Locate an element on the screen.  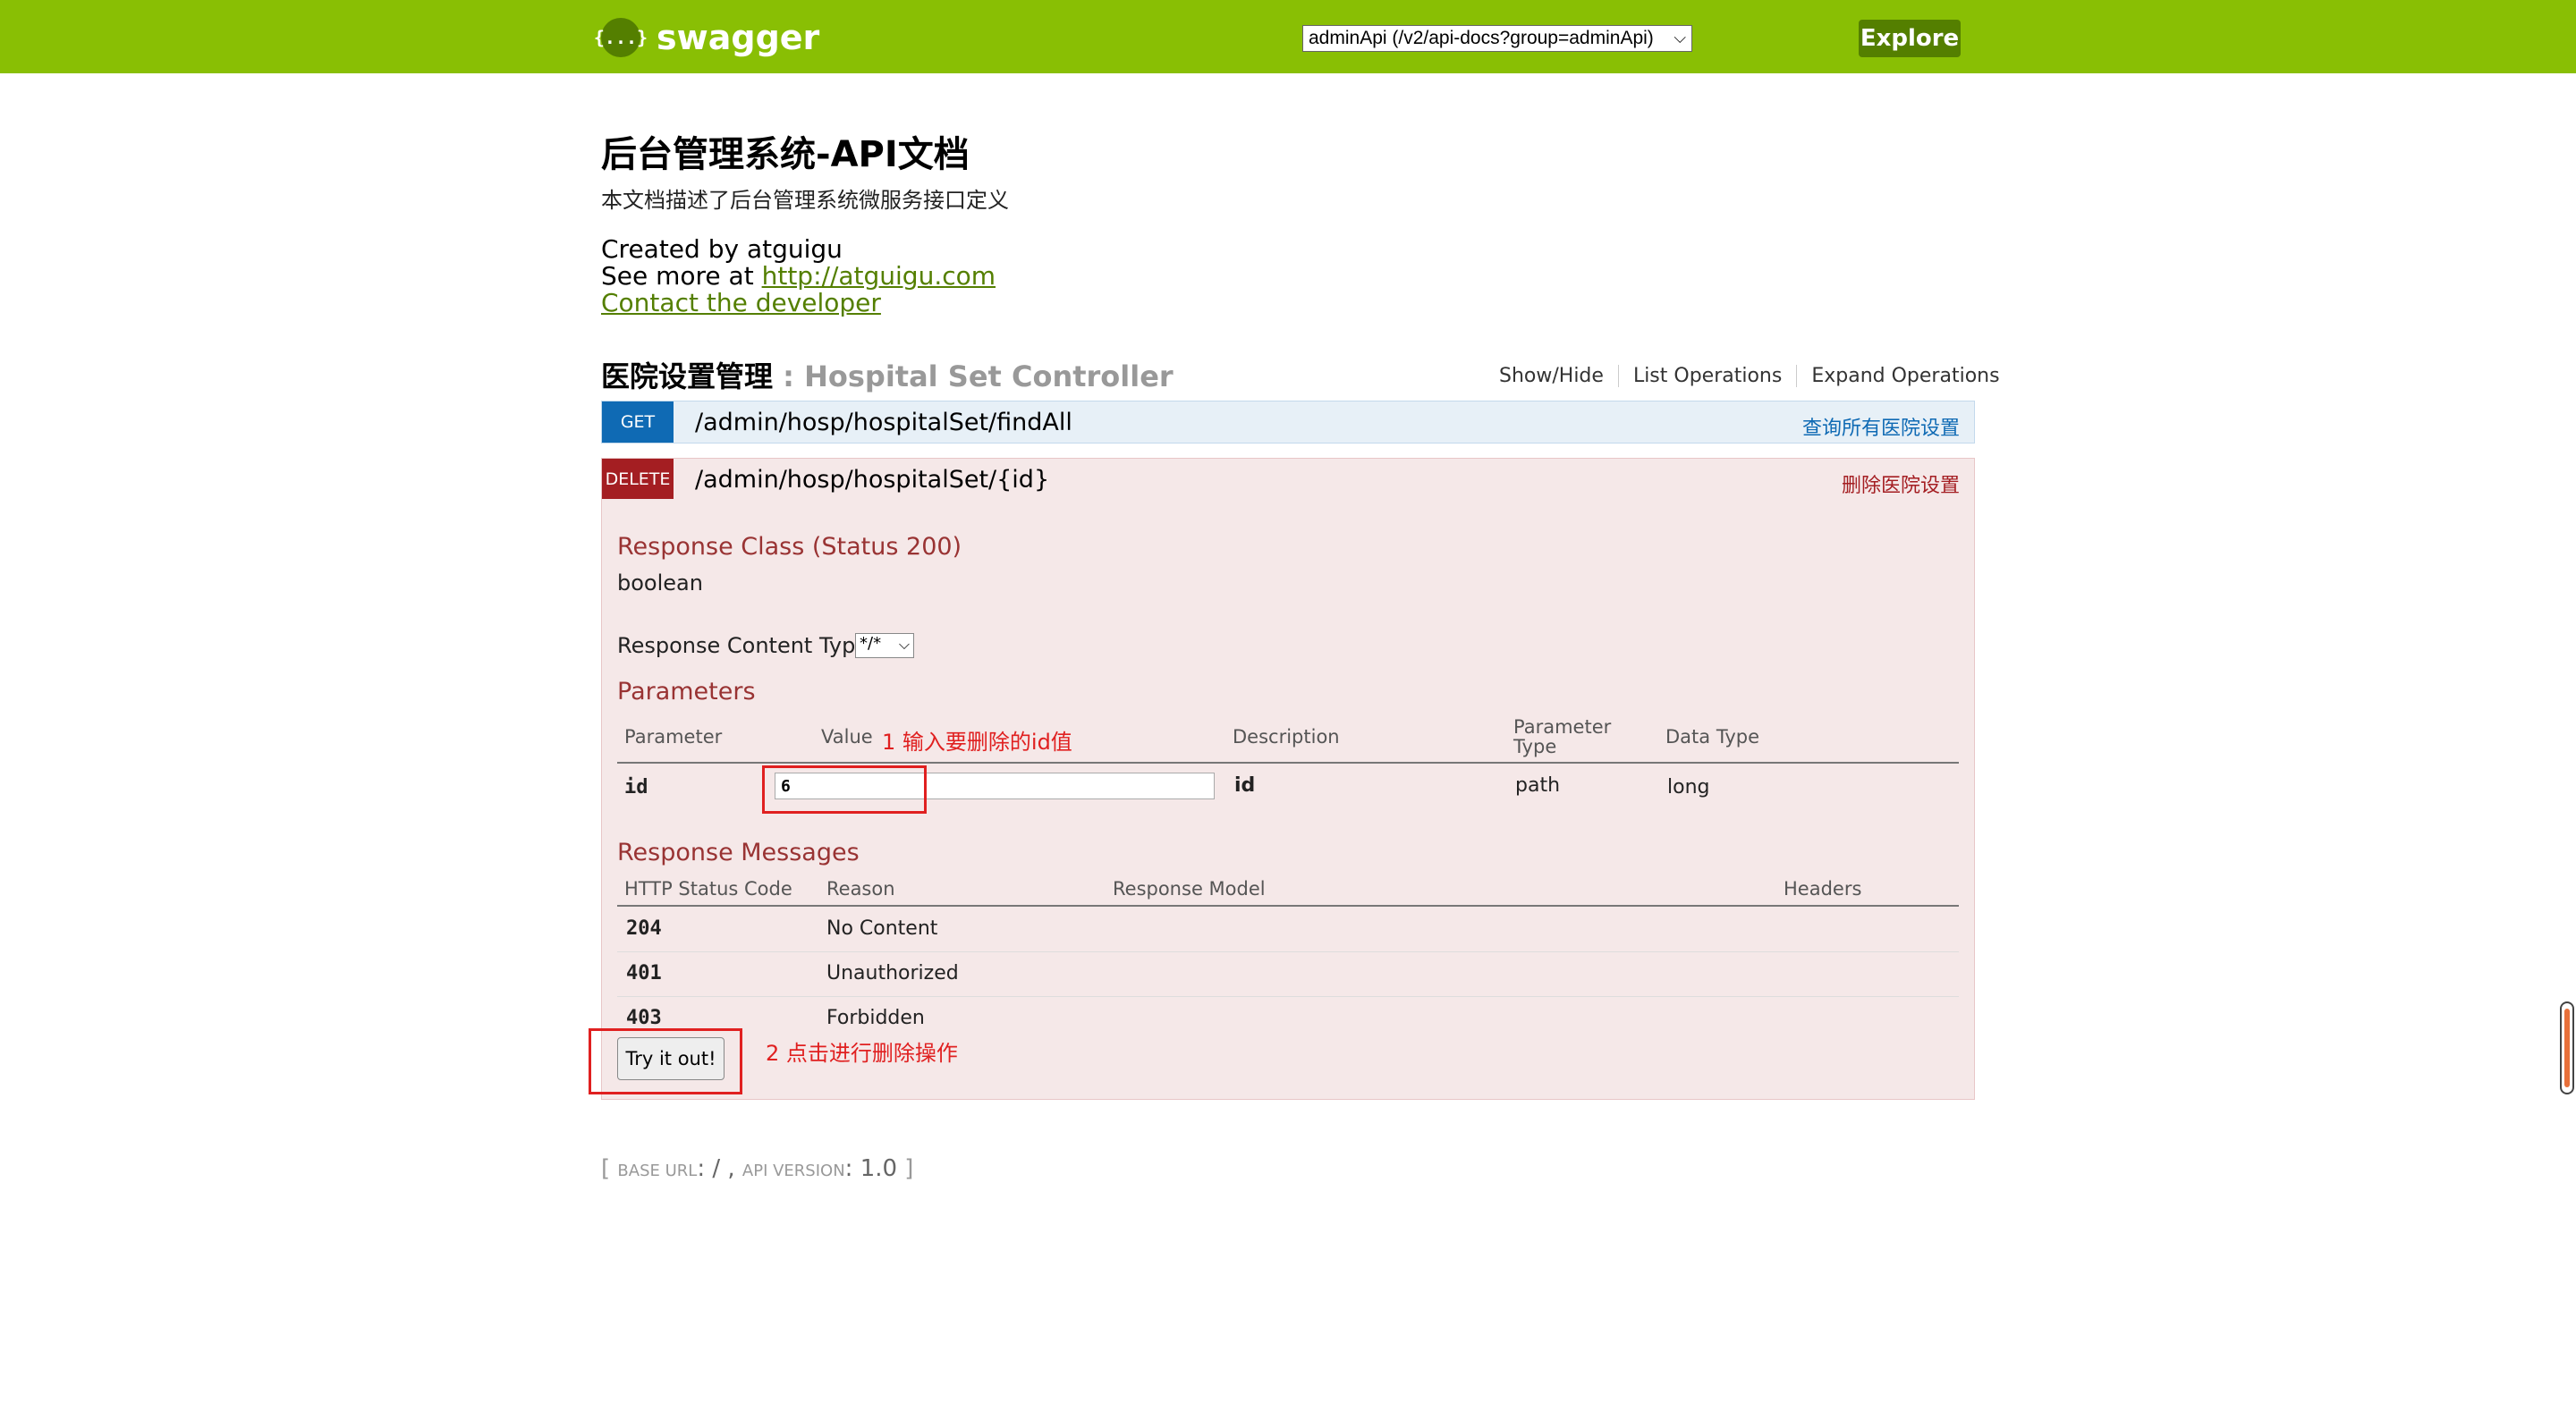
resp-header-model: Response Model is located at coordinates (1189, 889).